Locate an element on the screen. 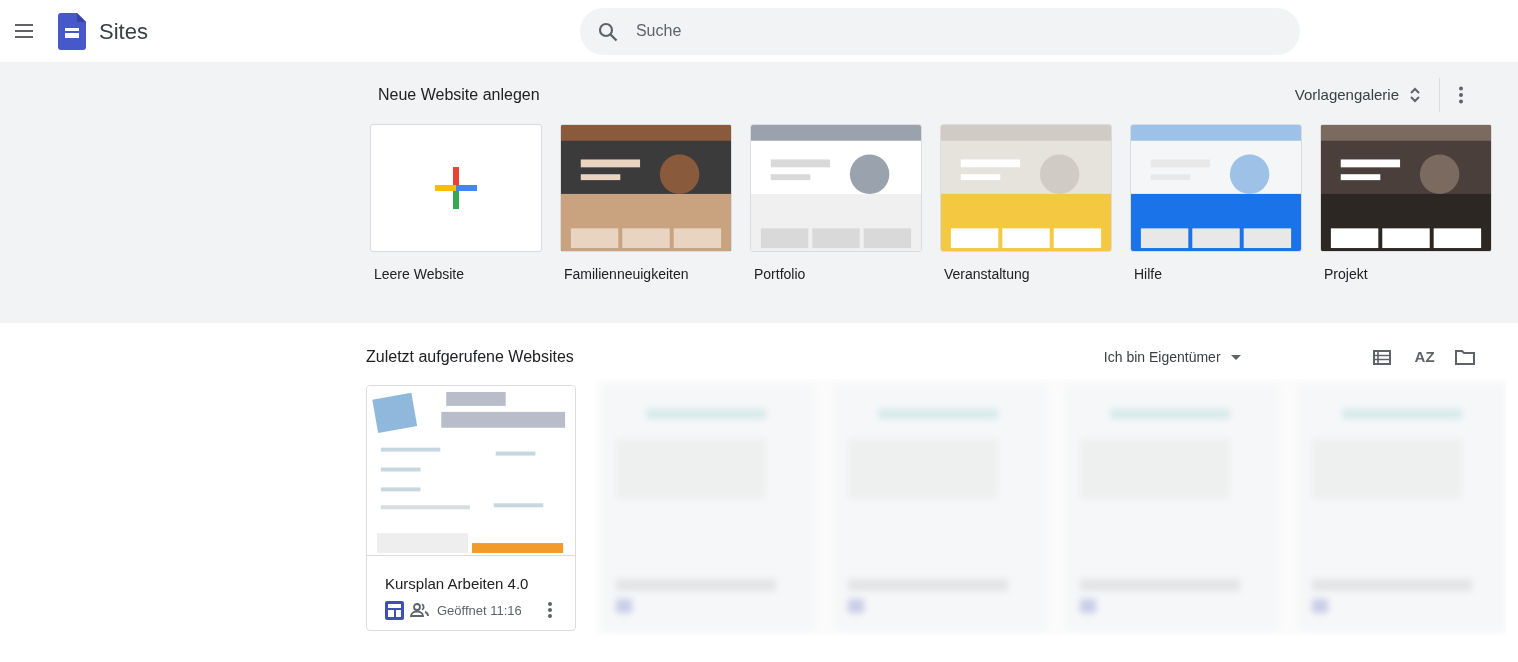 Image resolution: width=1518 pixels, height=662 pixels. search-icon is located at coordinates (607, 31).